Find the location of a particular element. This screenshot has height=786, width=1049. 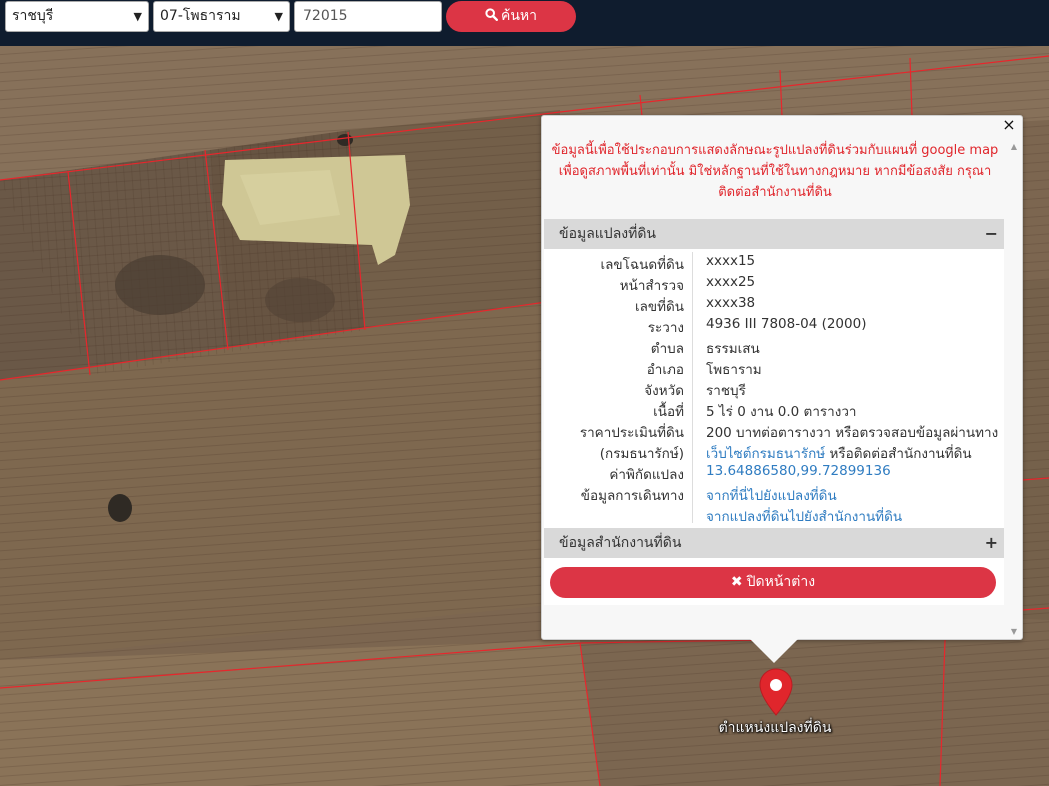

parcel-number-input: 72015 is located at coordinates (368, 16).